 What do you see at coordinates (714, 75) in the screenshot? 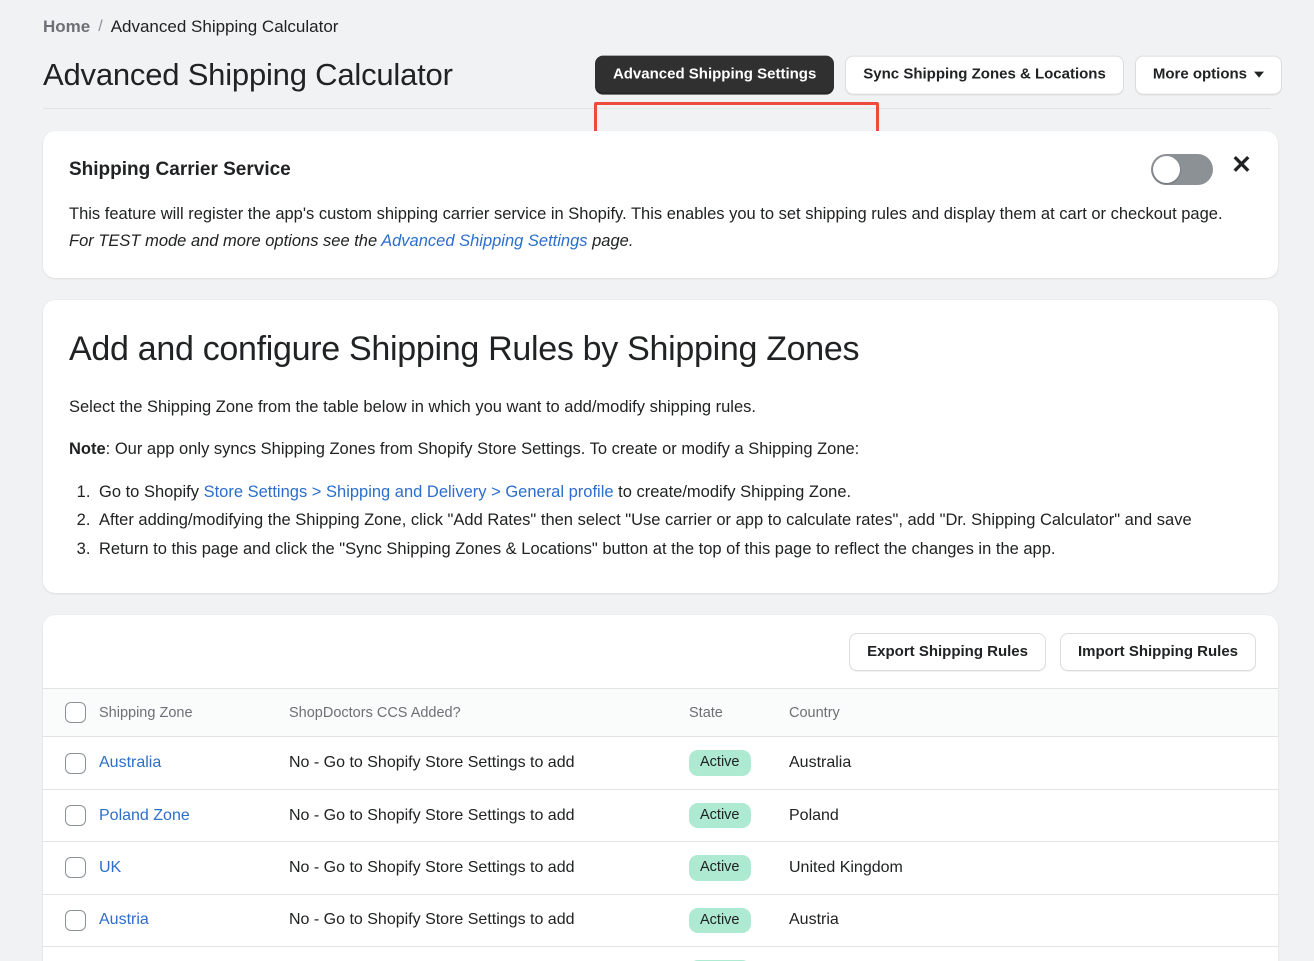
I see `advanced-shipping-settings-button: Advanced Shipping Settings` at bounding box center [714, 75].